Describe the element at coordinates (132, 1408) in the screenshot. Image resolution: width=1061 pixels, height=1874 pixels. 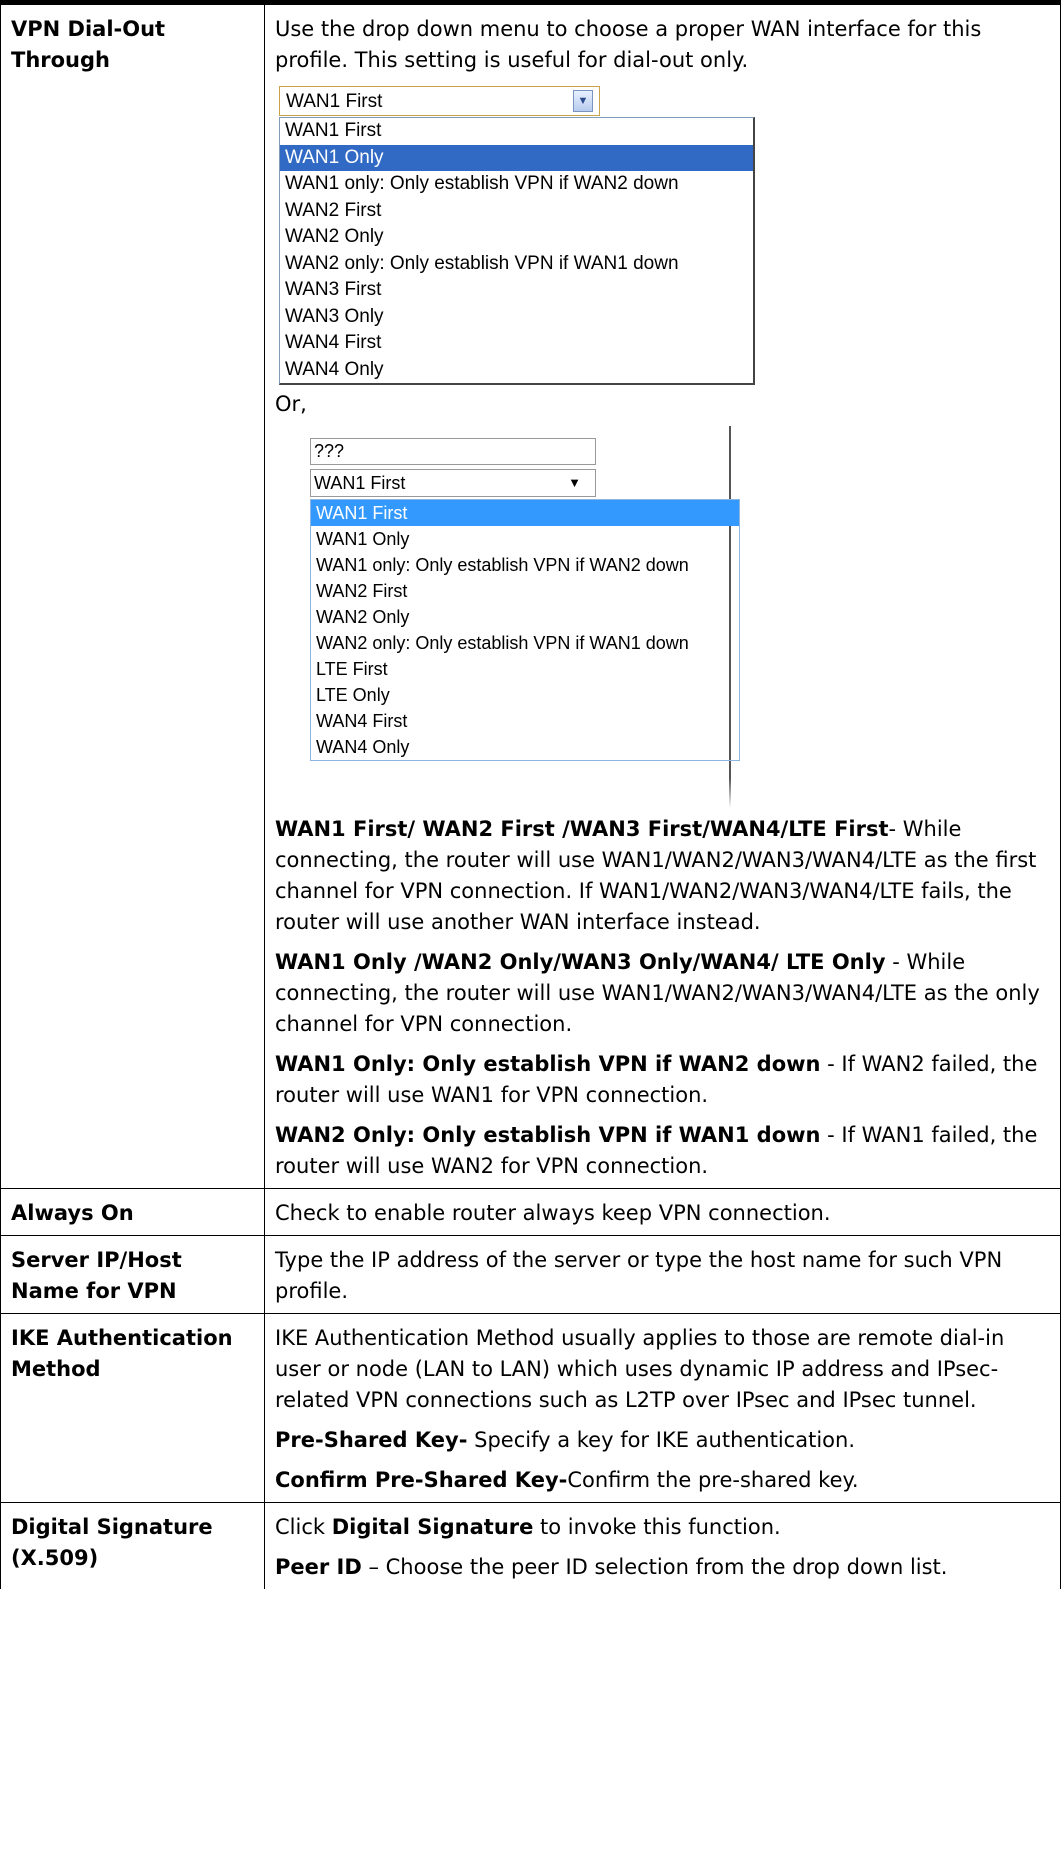
I see `label-ike-auth: IKE Authentication Method` at that location.